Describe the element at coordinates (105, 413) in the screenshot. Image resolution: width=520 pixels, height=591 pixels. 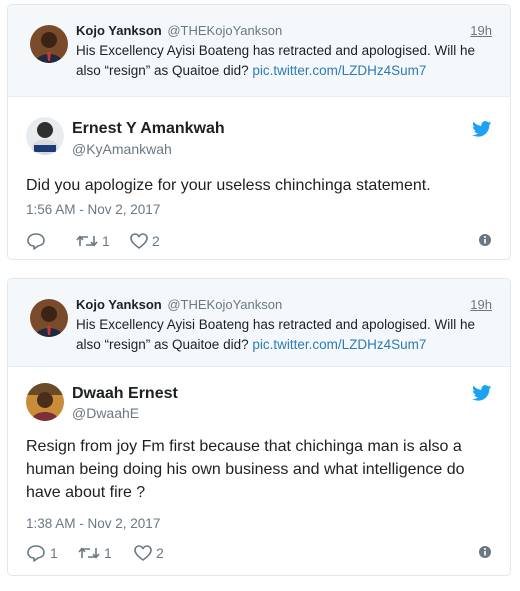
I see `author-handle: @DwaahE` at that location.